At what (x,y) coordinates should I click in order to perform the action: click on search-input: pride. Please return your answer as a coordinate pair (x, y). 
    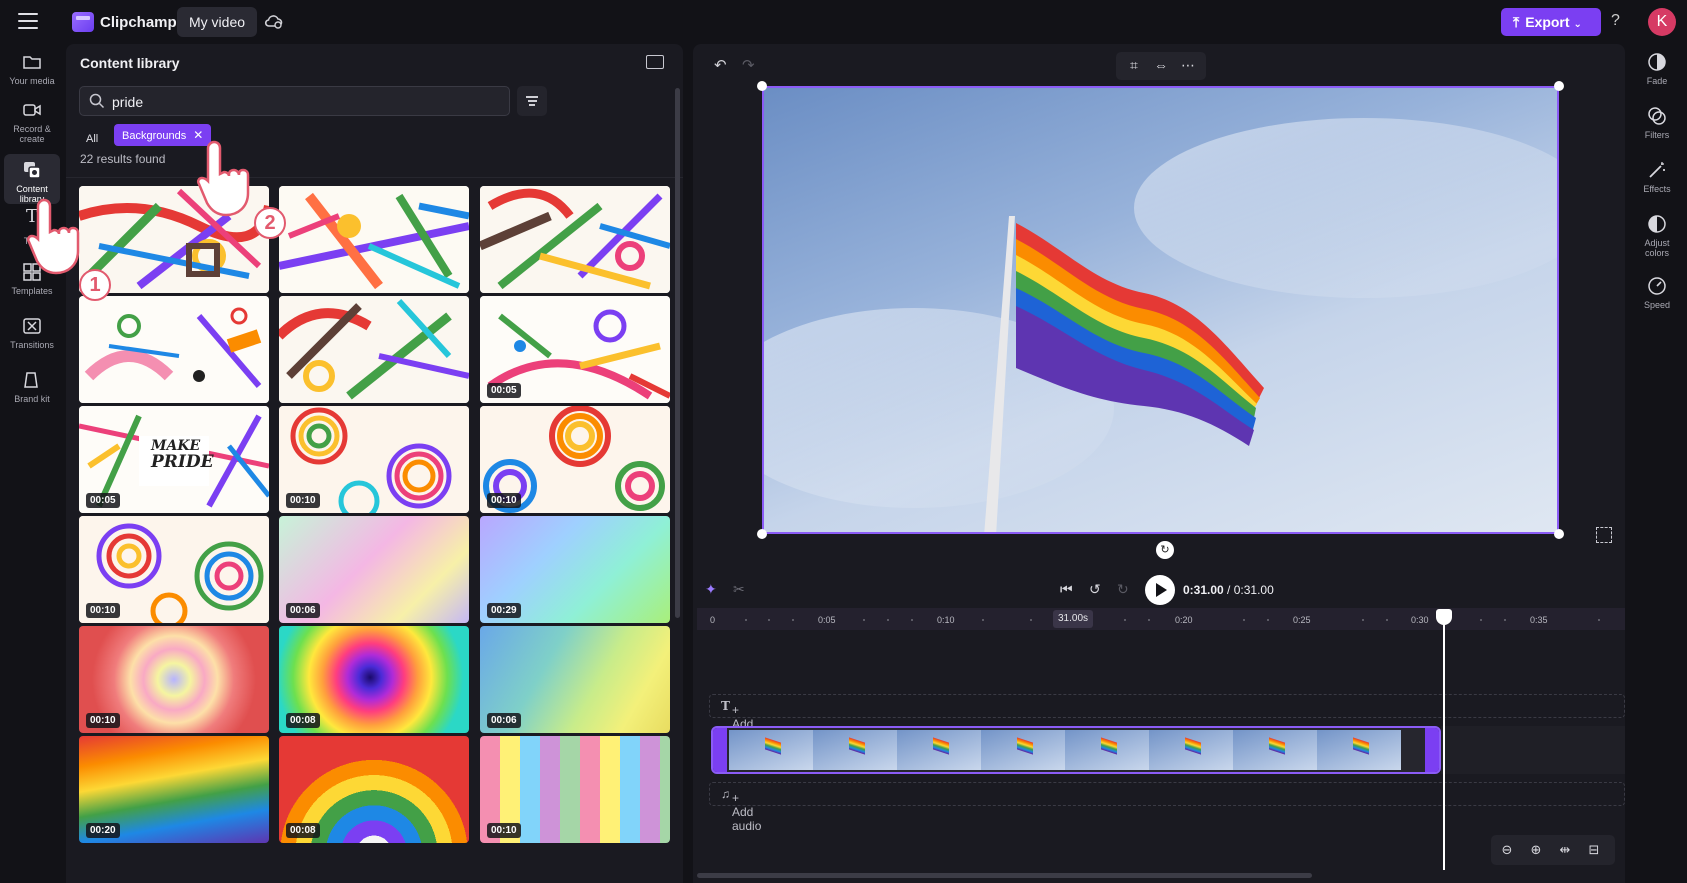
    Looking at the image, I should click on (294, 101).